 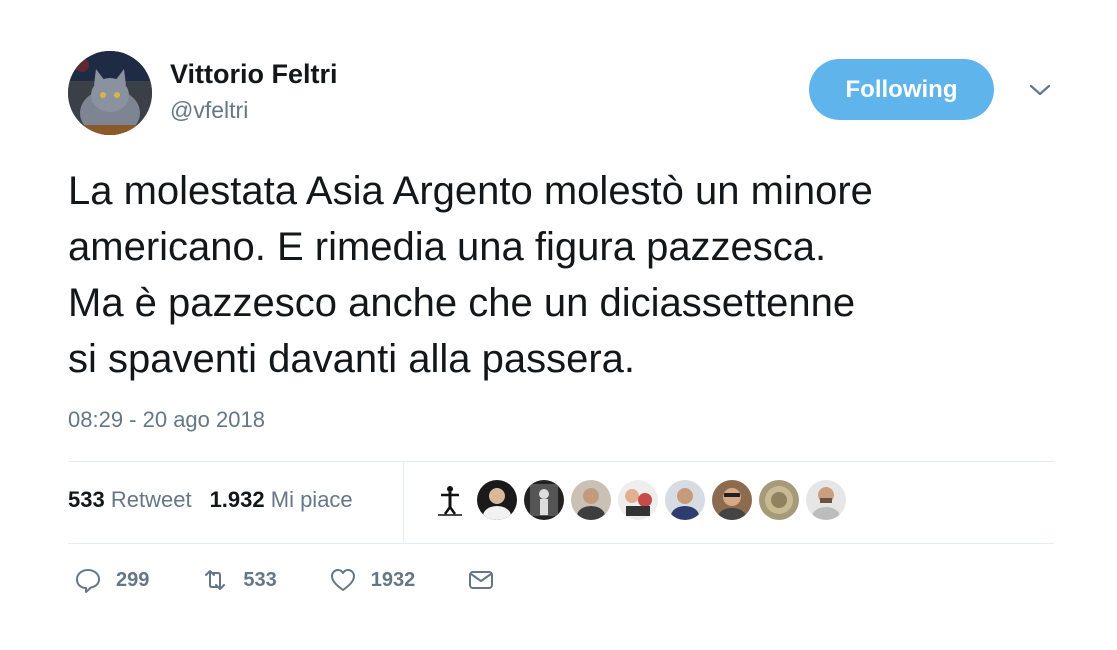 I want to click on retweet-stat: 533 Retweet, so click(x=130, y=500).